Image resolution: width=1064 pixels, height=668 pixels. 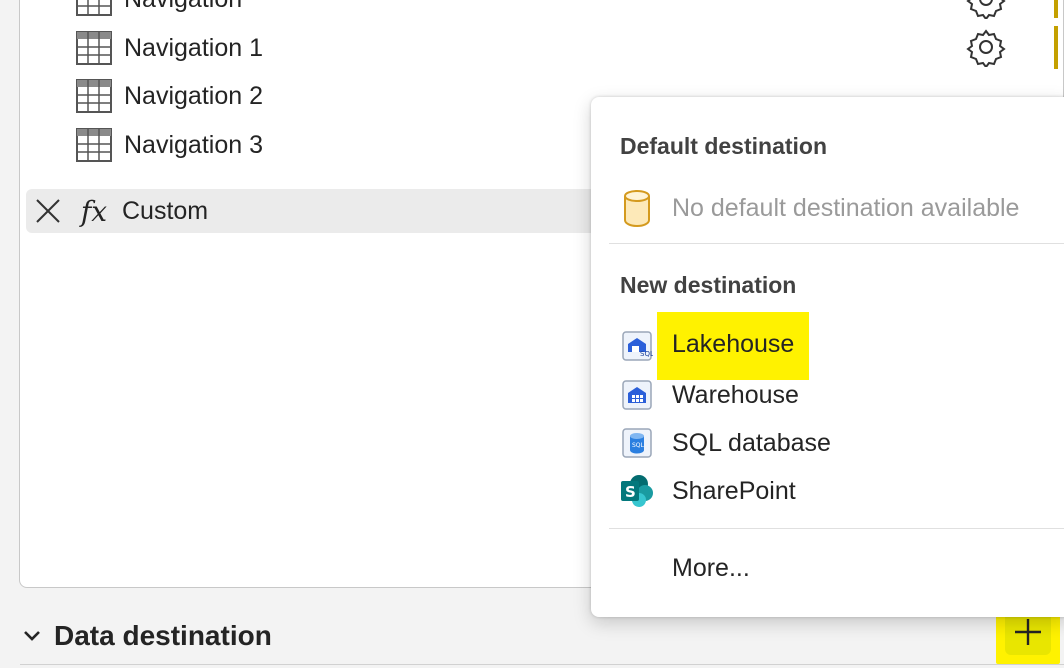 I want to click on database-icon, so click(x=637, y=208).